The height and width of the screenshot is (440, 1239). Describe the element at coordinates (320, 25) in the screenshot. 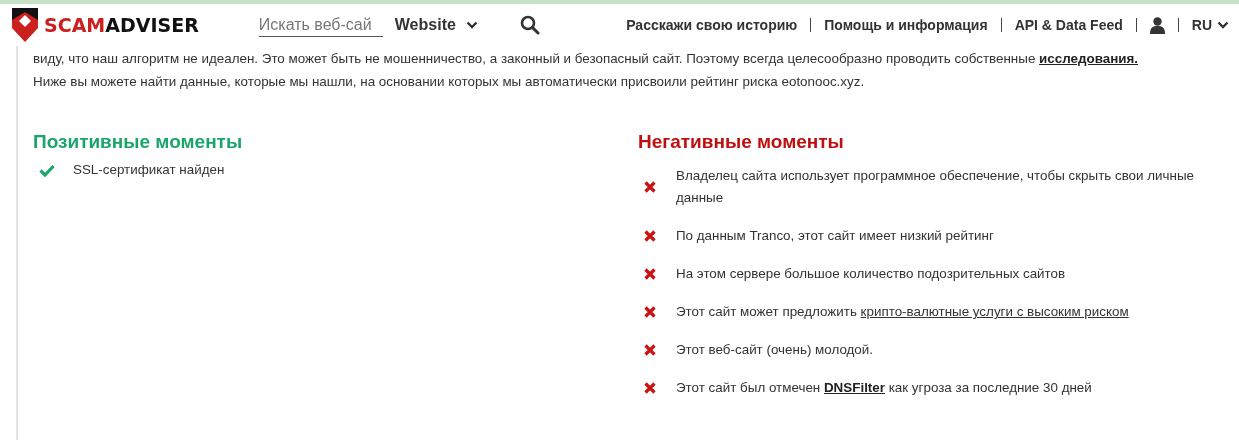

I see `search-field: Искать веб-сай` at that location.